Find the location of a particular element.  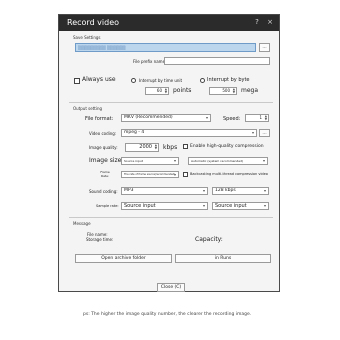

image-quality-stepper: 2000 ▲ ▼ is located at coordinates (142, 147).